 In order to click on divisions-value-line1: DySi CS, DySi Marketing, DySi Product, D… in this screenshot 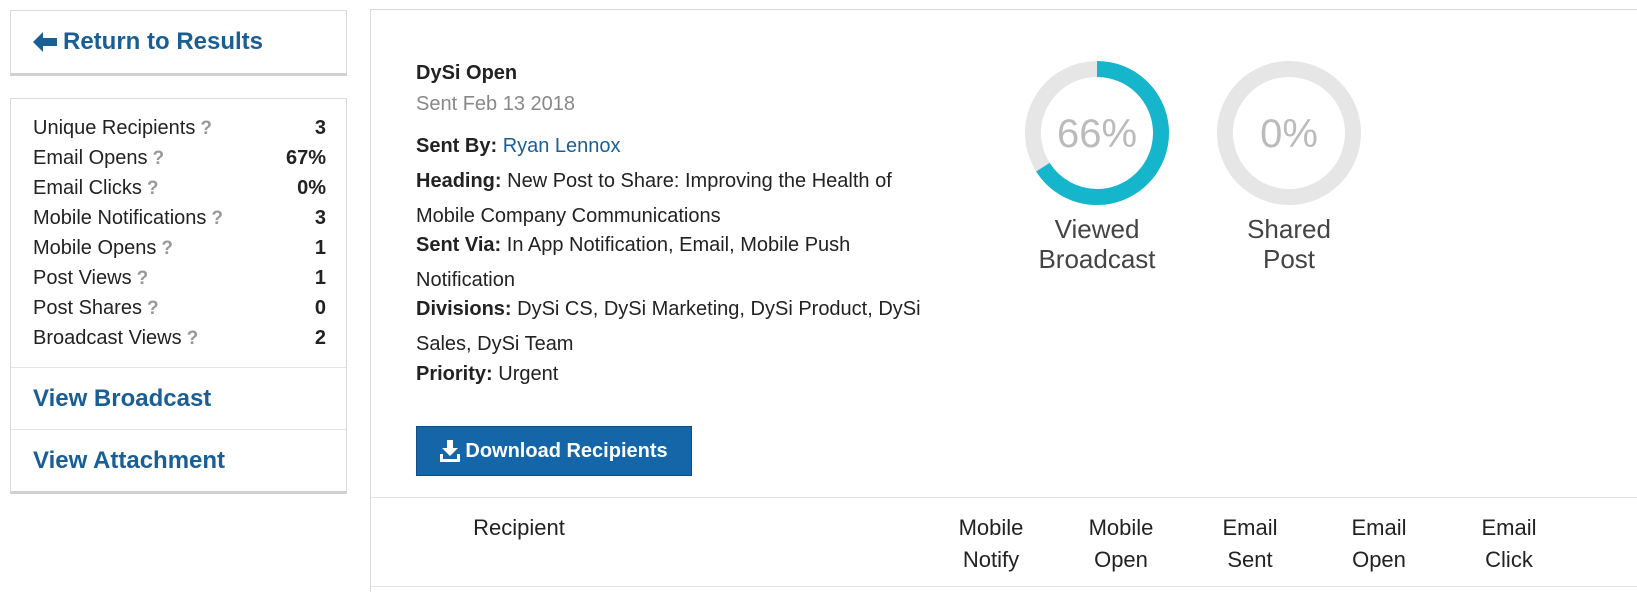, I will do `click(719, 309)`.